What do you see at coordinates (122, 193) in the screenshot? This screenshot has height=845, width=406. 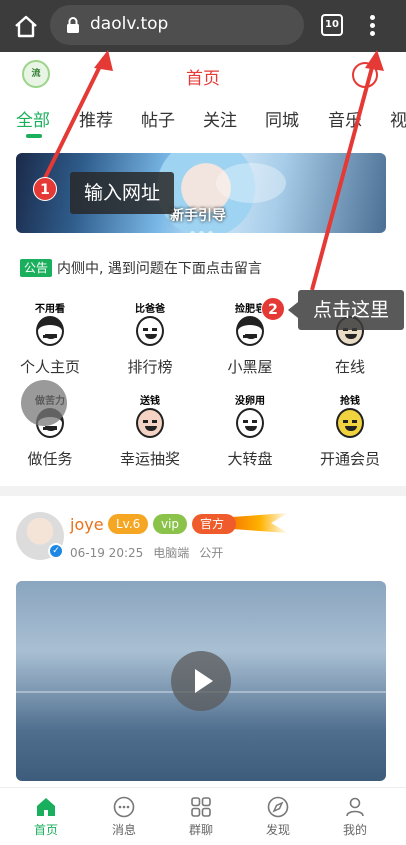 I see `callout-enter-url: 输入网址` at bounding box center [122, 193].